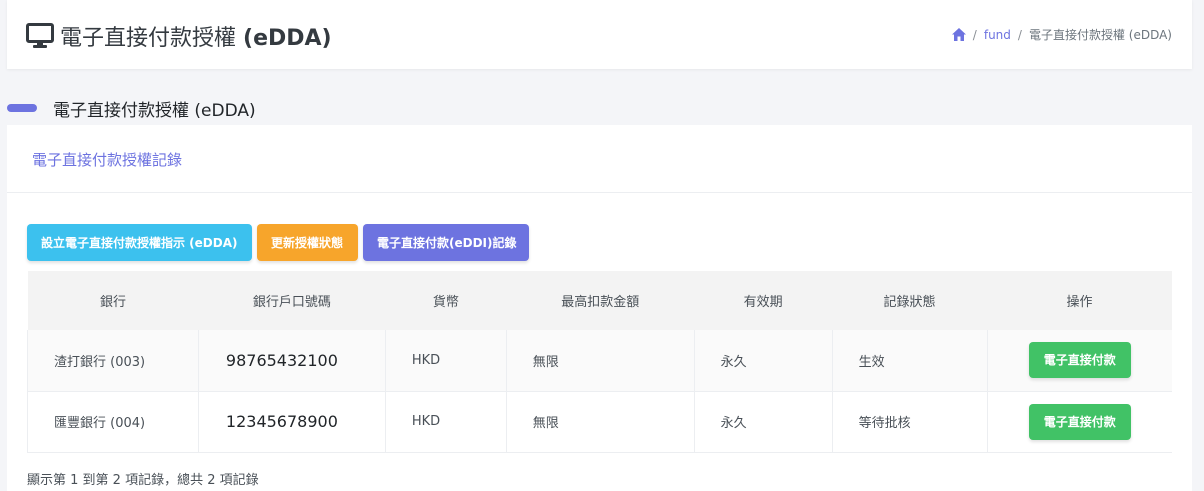 This screenshot has height=491, width=1204. I want to click on cell-status: 等待批核, so click(910, 421).